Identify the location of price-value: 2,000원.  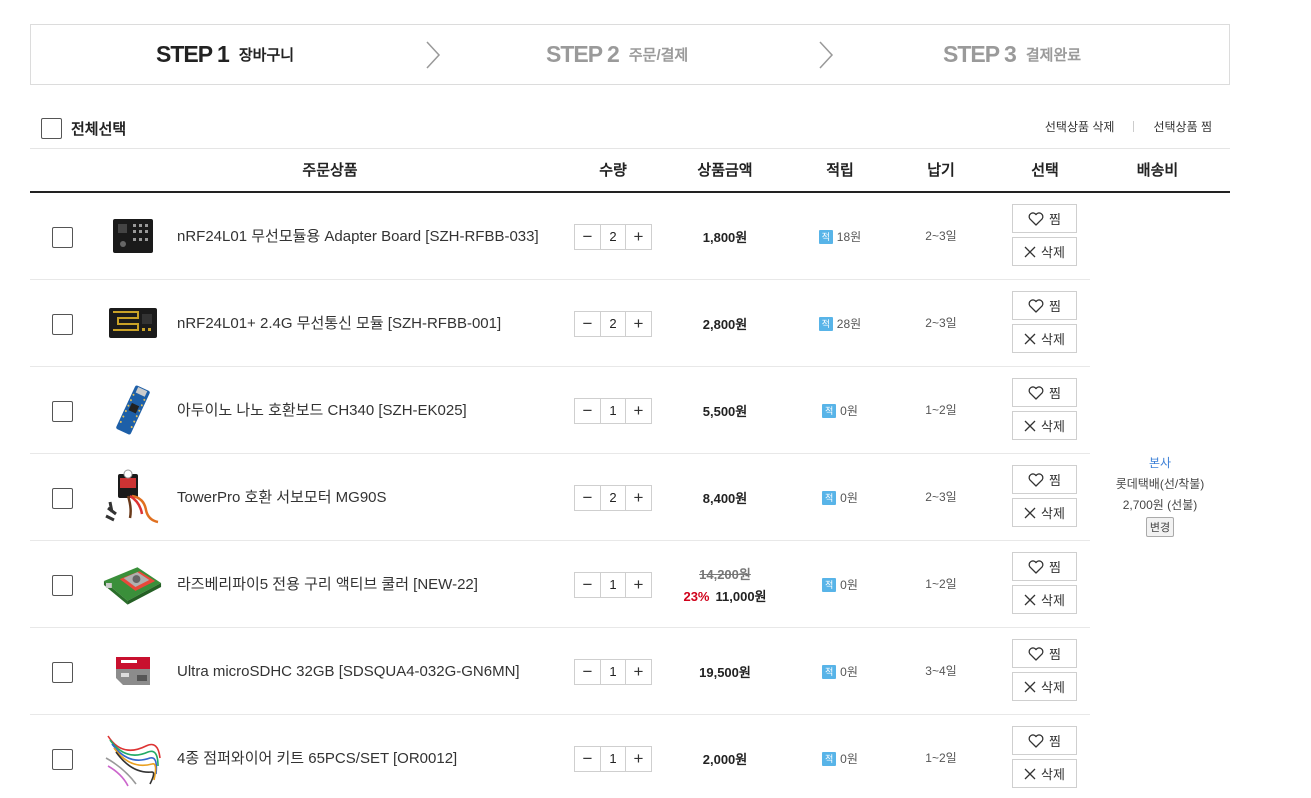
(725, 759).